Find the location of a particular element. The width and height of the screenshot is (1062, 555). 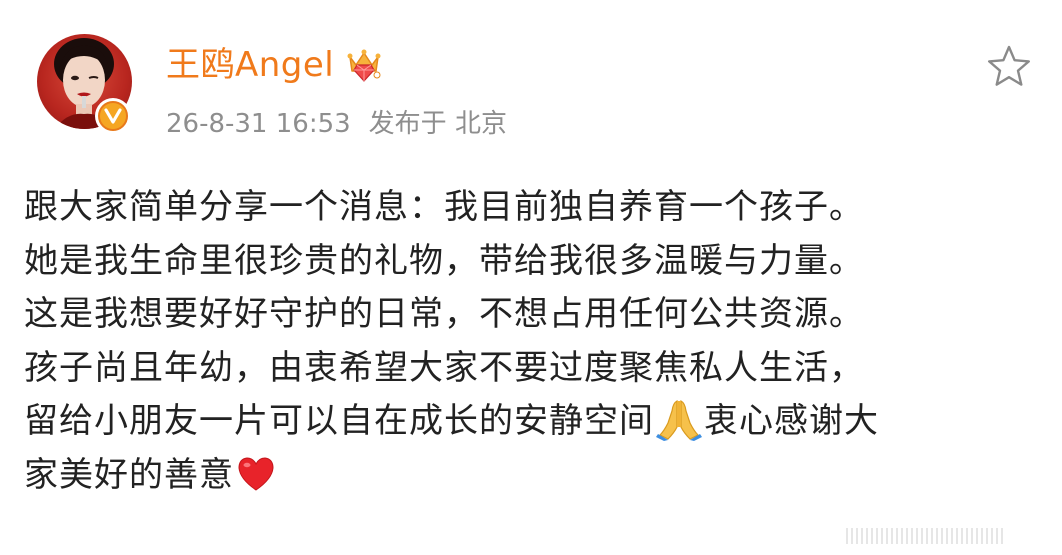

post-meta: 26-8-31 16:53 发布于 北京 is located at coordinates (336, 124).